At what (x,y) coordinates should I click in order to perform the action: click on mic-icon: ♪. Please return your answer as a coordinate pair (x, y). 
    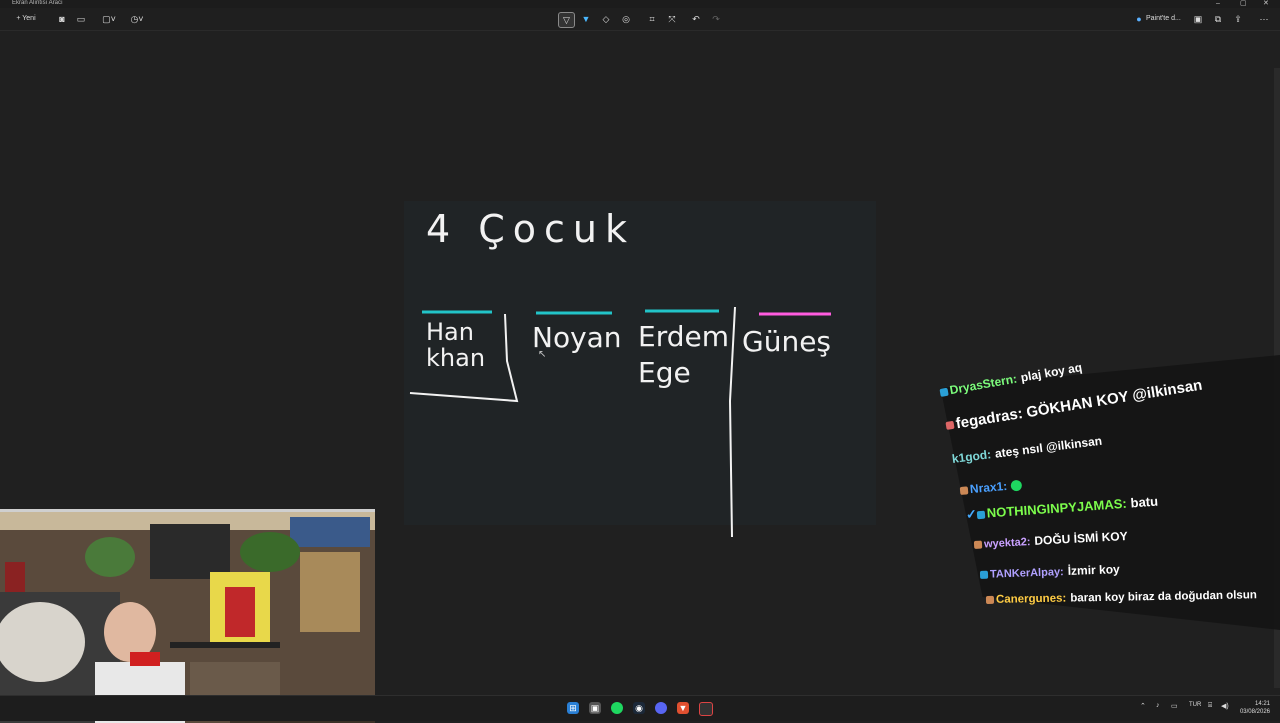
    Looking at the image, I should click on (1158, 705).